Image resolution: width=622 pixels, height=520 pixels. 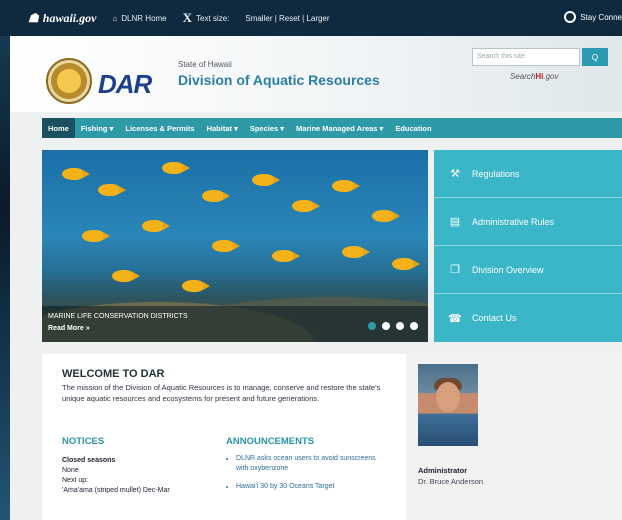 What do you see at coordinates (222, 128) in the screenshot?
I see `nav-habitat: Habitat ▾` at bounding box center [222, 128].